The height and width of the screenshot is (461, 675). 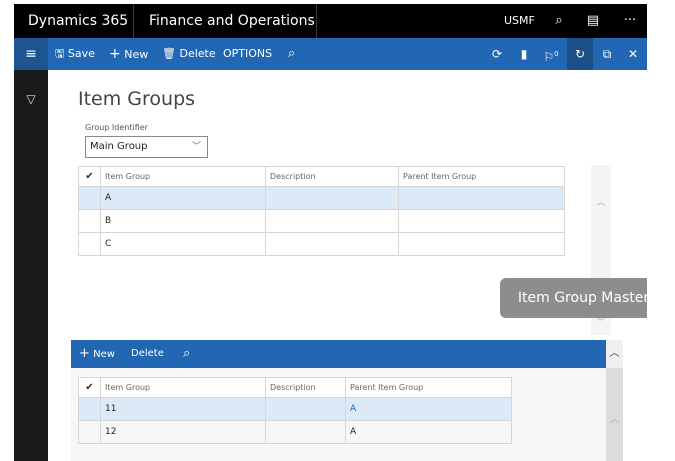 I want to click on table-row: 11 A, so click(x=295, y=409).